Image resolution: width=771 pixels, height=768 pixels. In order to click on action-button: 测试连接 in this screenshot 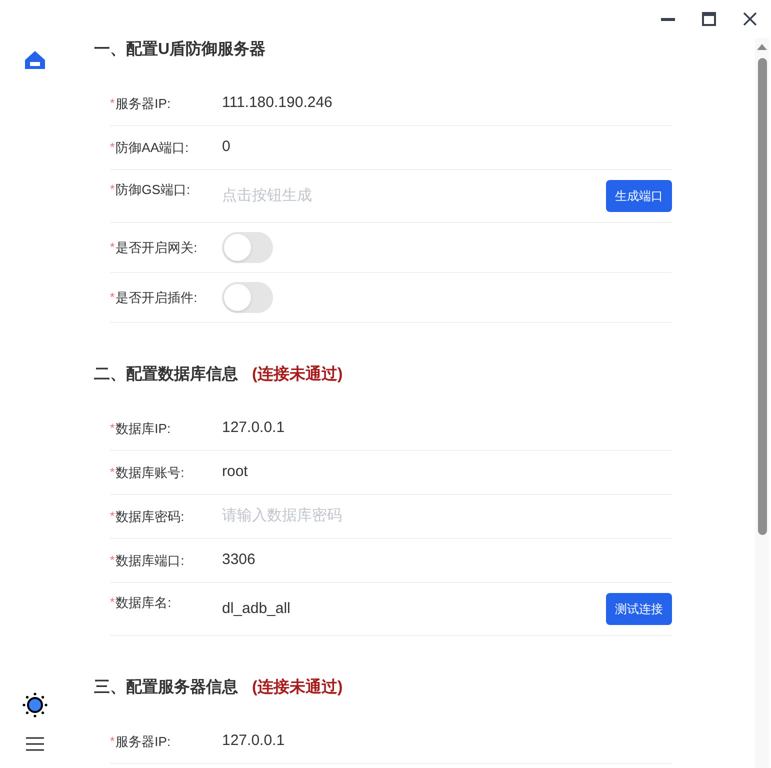, I will do `click(639, 609)`.